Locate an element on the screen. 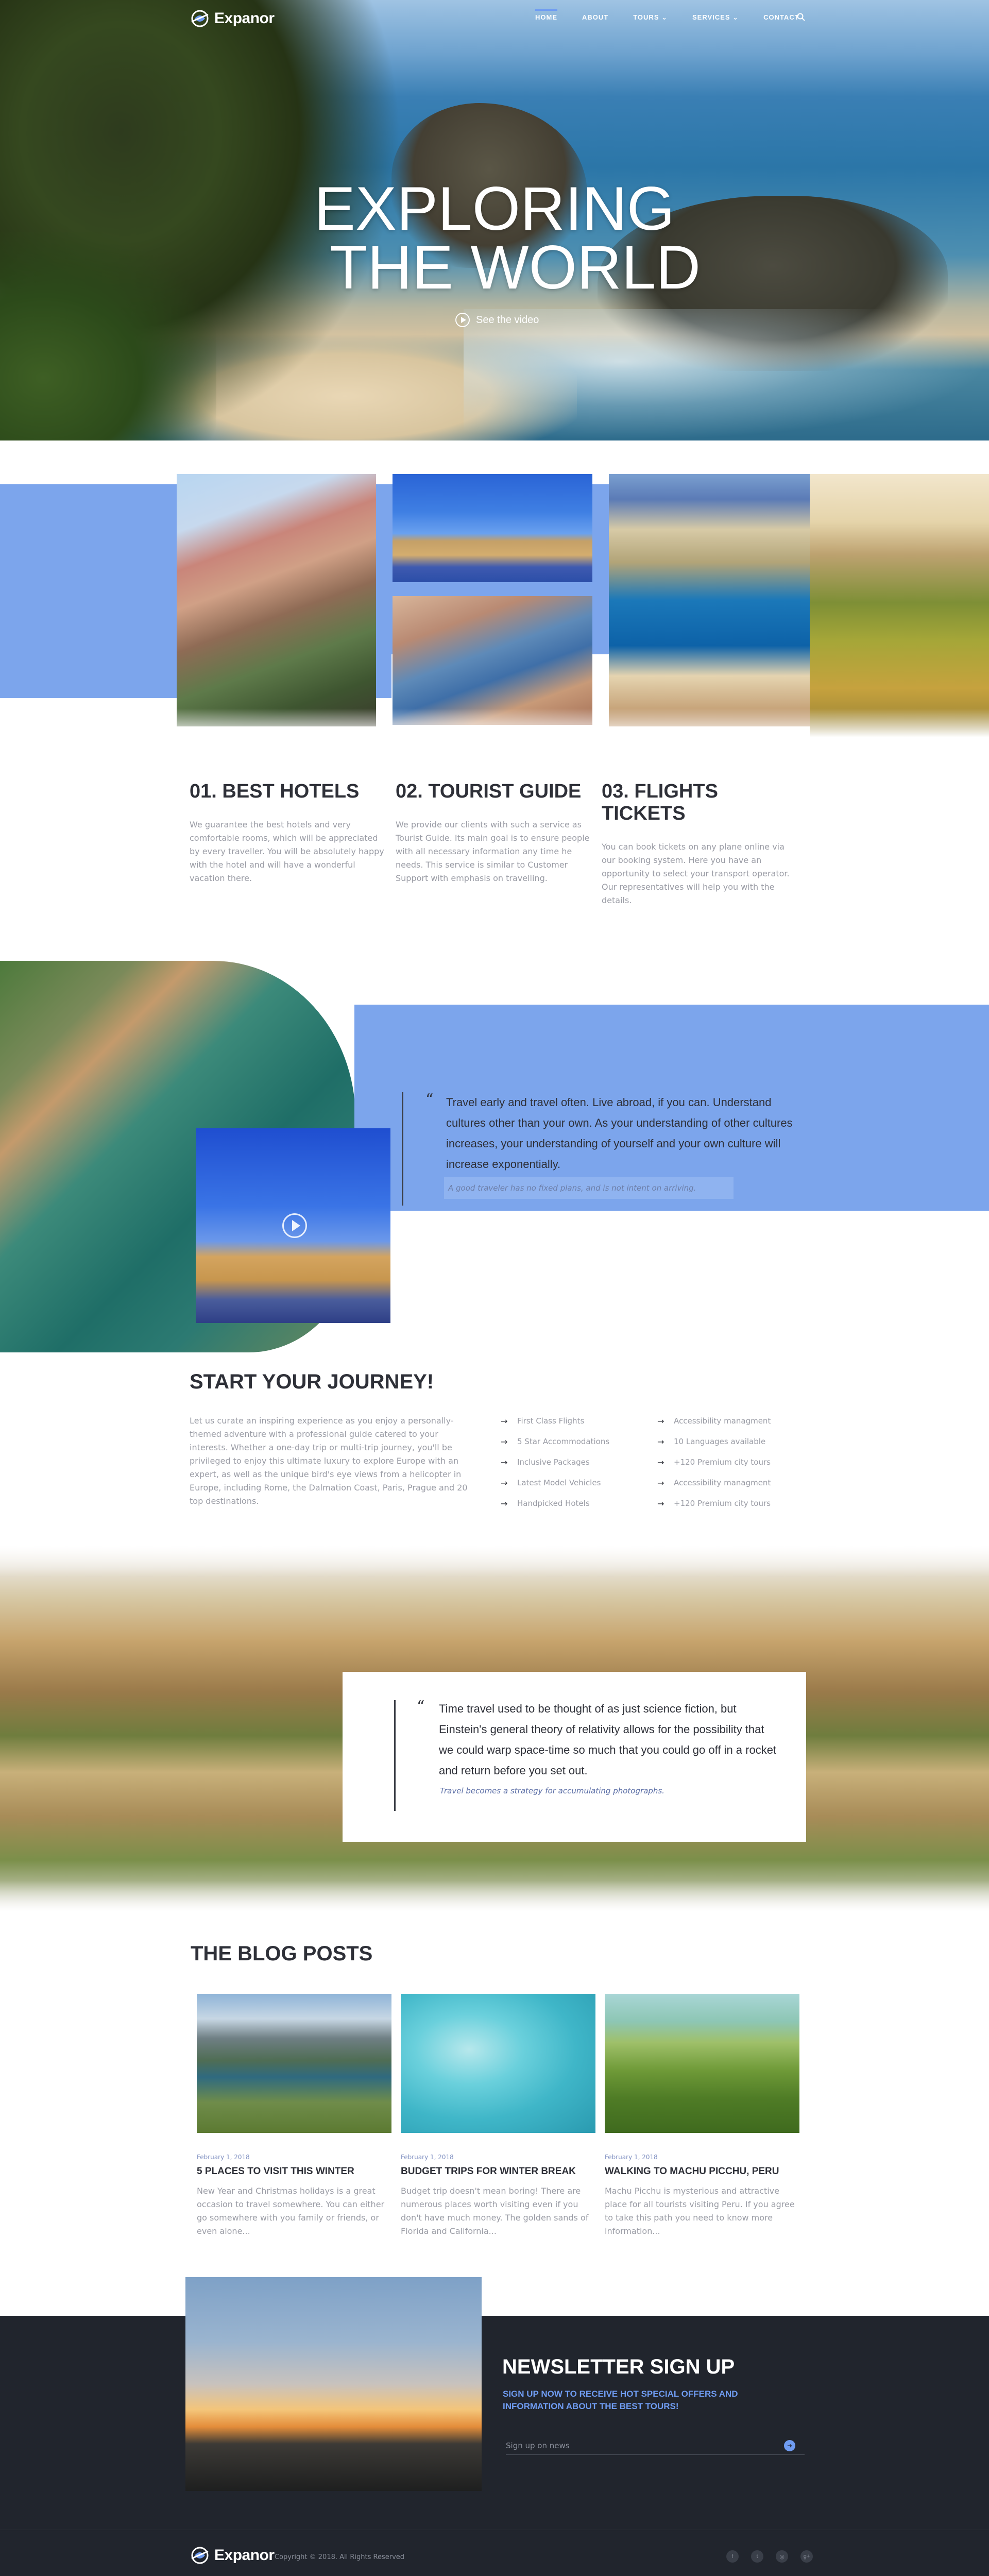  service-title: 01. BEST HOTELS is located at coordinates (275, 791).